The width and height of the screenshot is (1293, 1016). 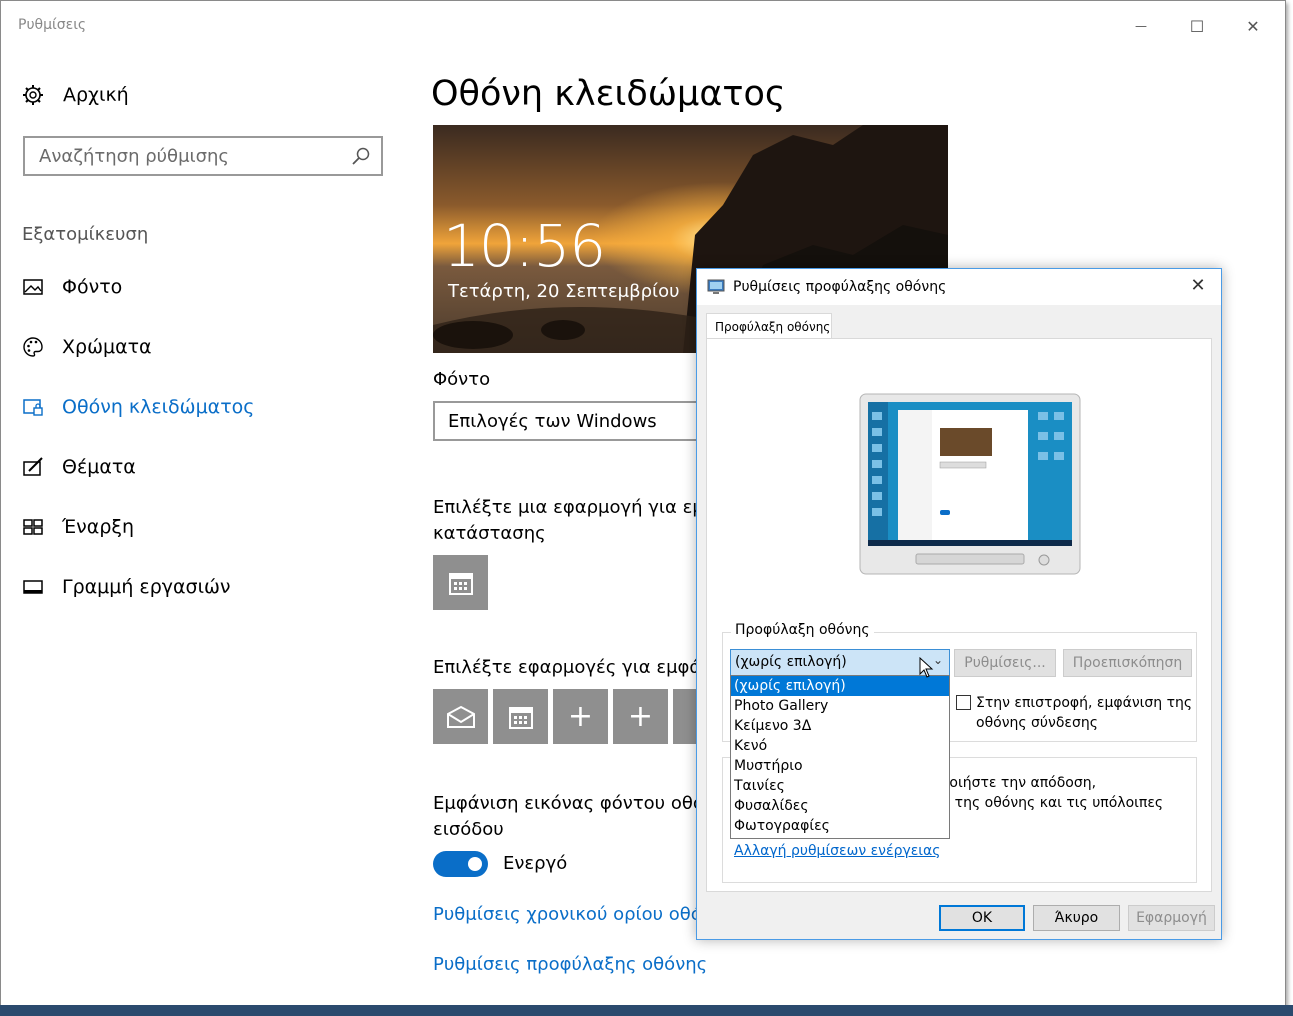 What do you see at coordinates (33, 95) in the screenshot?
I see `gear-icon` at bounding box center [33, 95].